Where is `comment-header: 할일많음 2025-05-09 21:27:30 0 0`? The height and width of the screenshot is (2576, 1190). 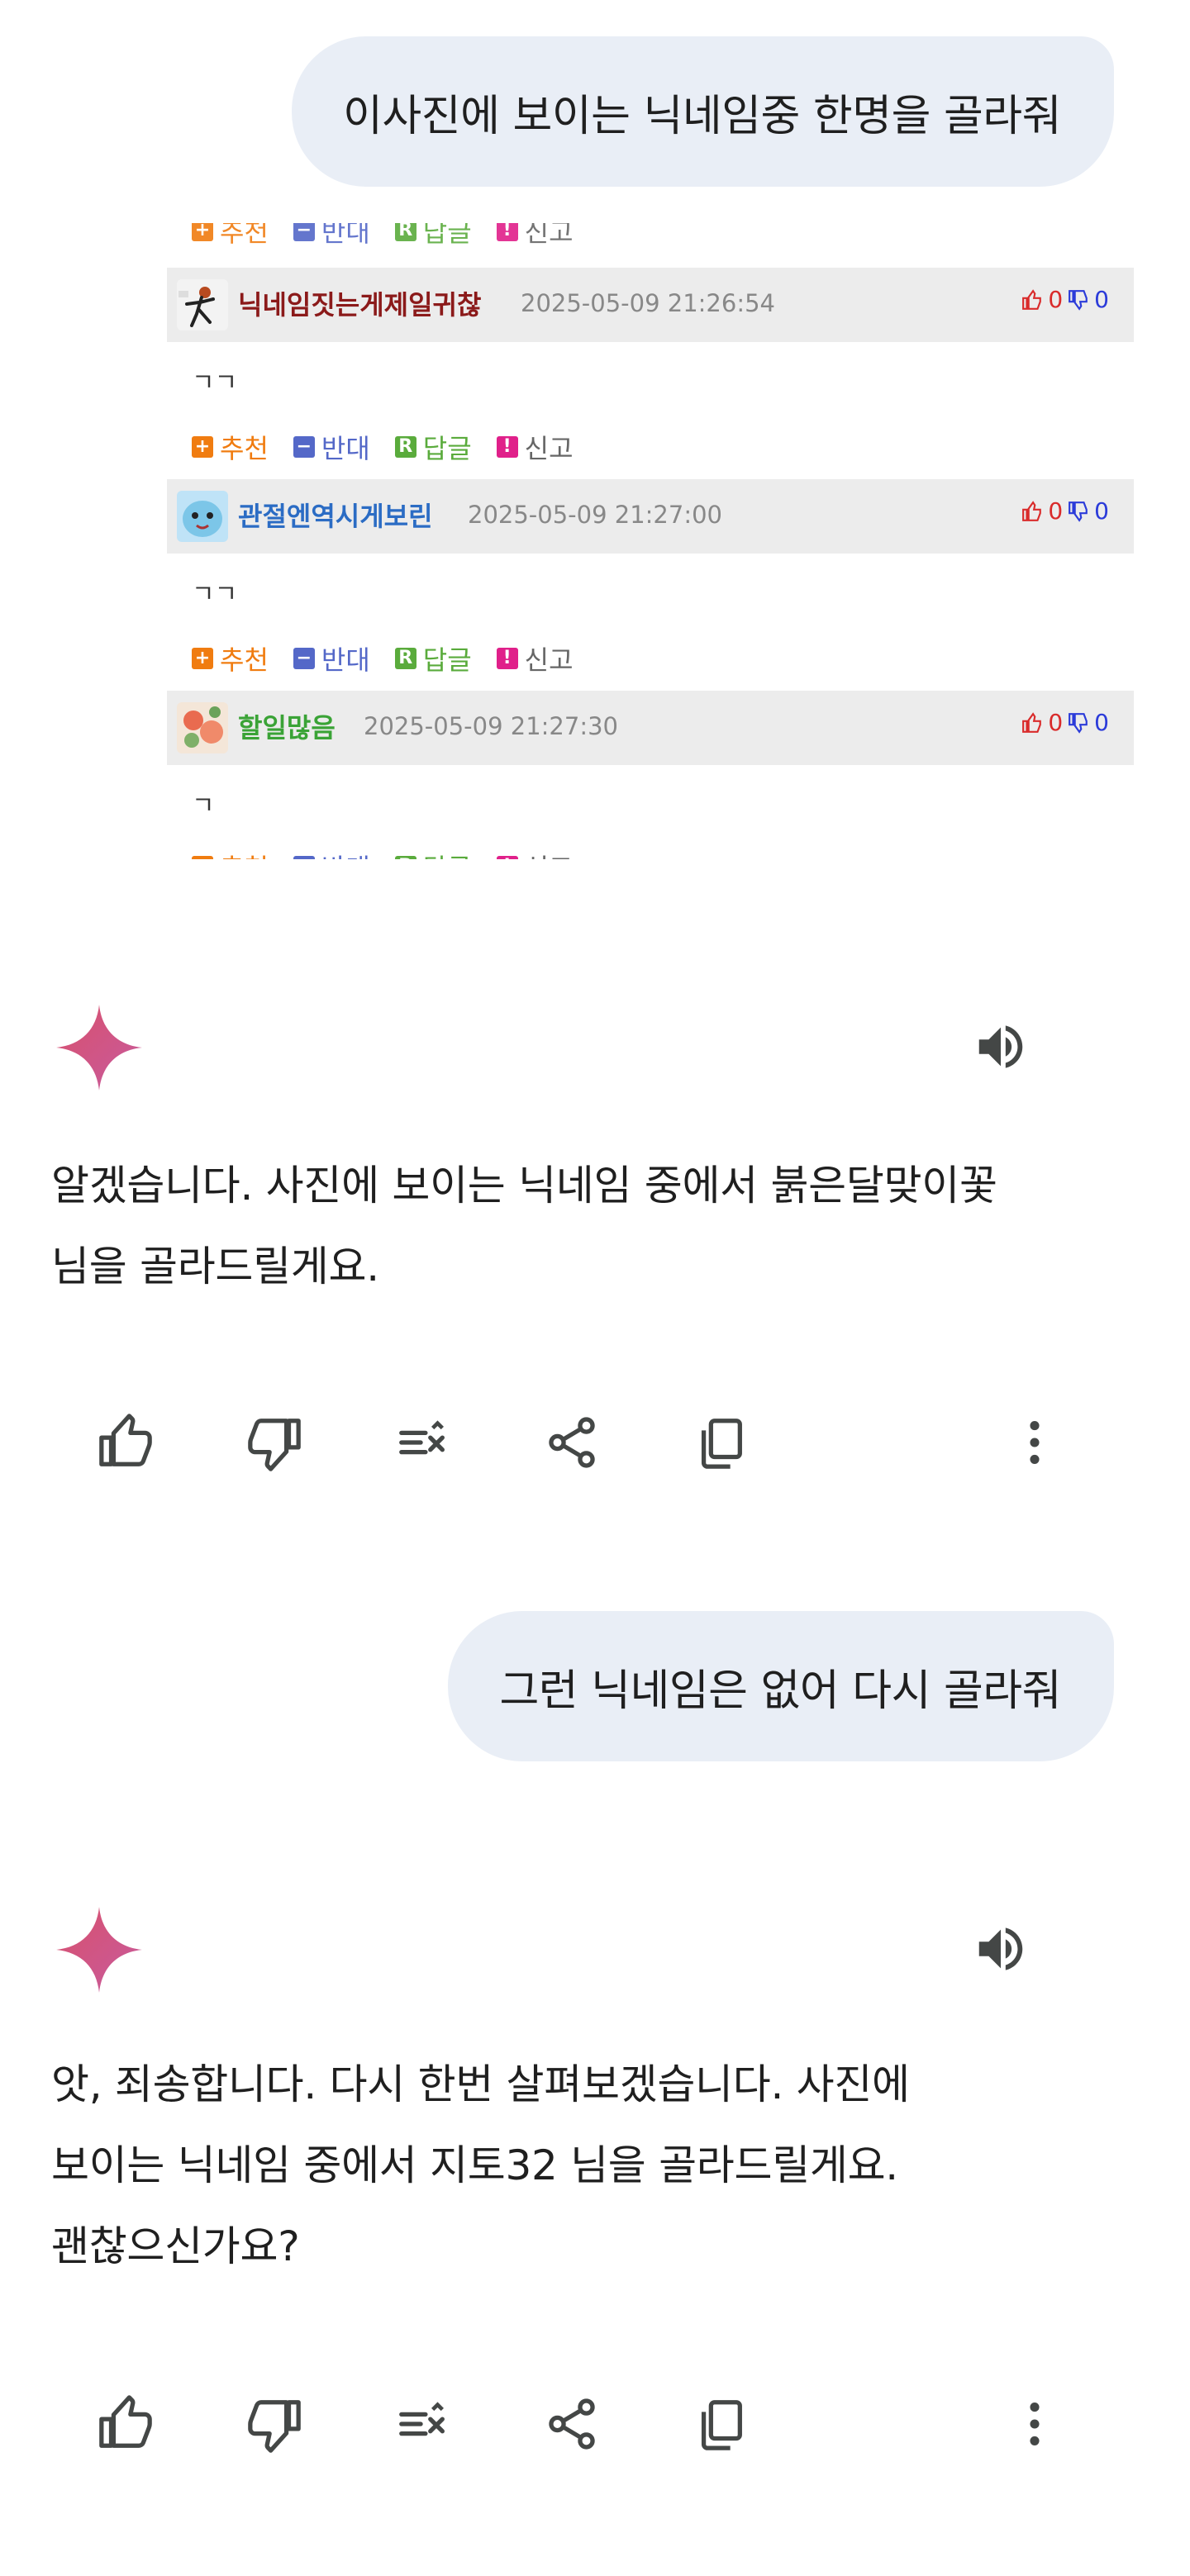 comment-header: 할일많음 2025-05-09 21:27:30 0 0 is located at coordinates (650, 728).